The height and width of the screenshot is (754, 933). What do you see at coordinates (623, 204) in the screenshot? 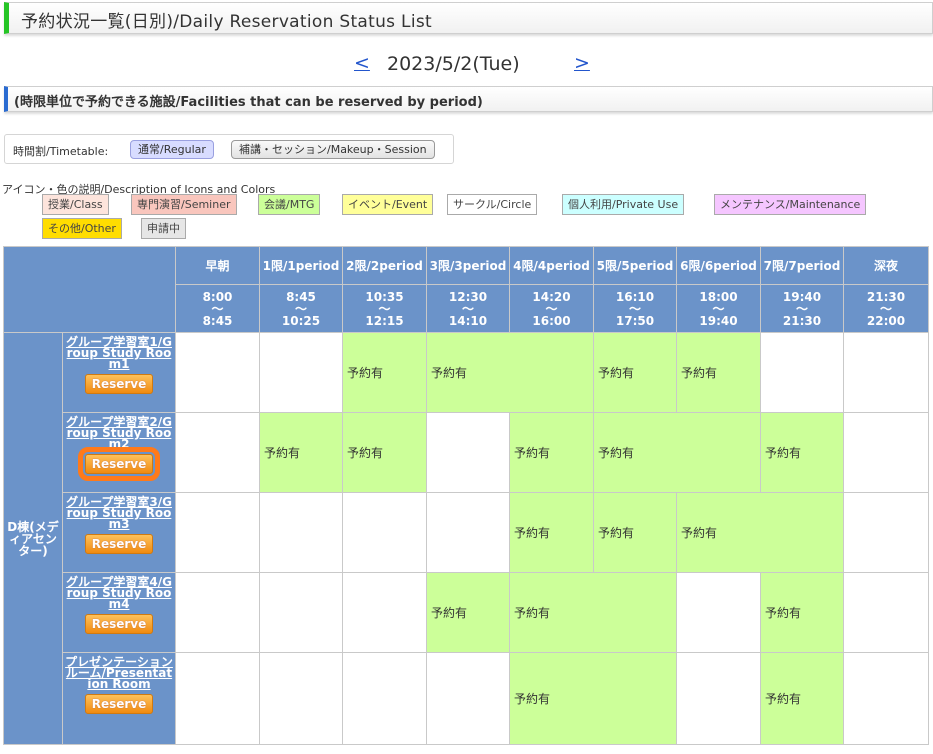
I see `legend-private-use: 個人利用/Private Use` at bounding box center [623, 204].